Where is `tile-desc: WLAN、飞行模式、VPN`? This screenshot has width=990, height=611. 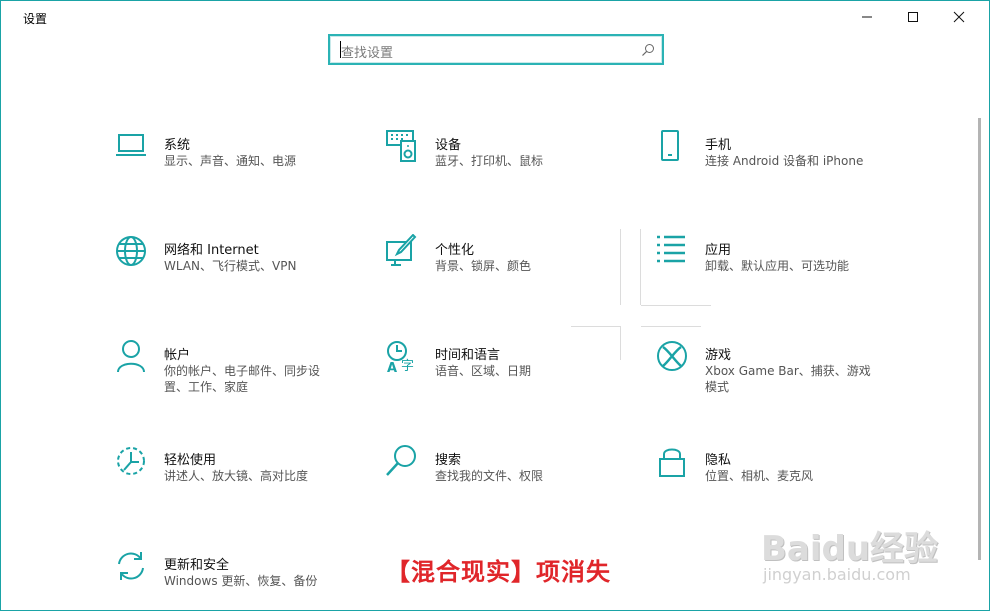
tile-desc: WLAN、飞行模式、VPN is located at coordinates (230, 266).